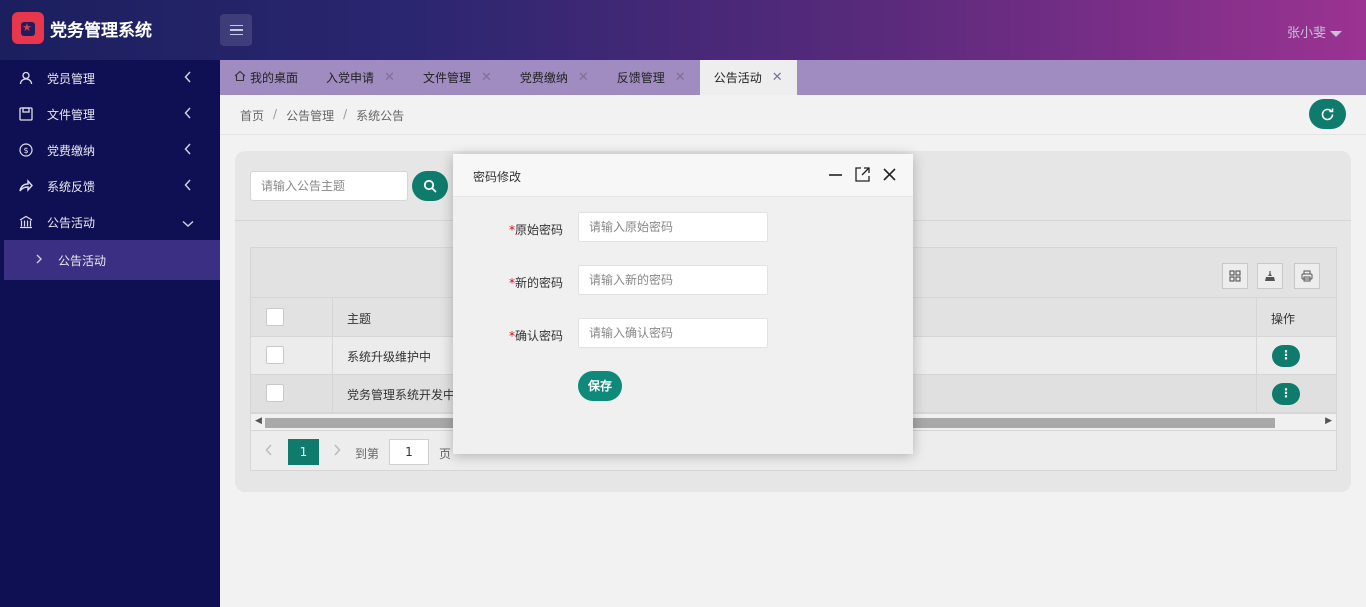 The image size is (1366, 607). What do you see at coordinates (303, 452) in the screenshot?
I see `current-page: 1` at bounding box center [303, 452].